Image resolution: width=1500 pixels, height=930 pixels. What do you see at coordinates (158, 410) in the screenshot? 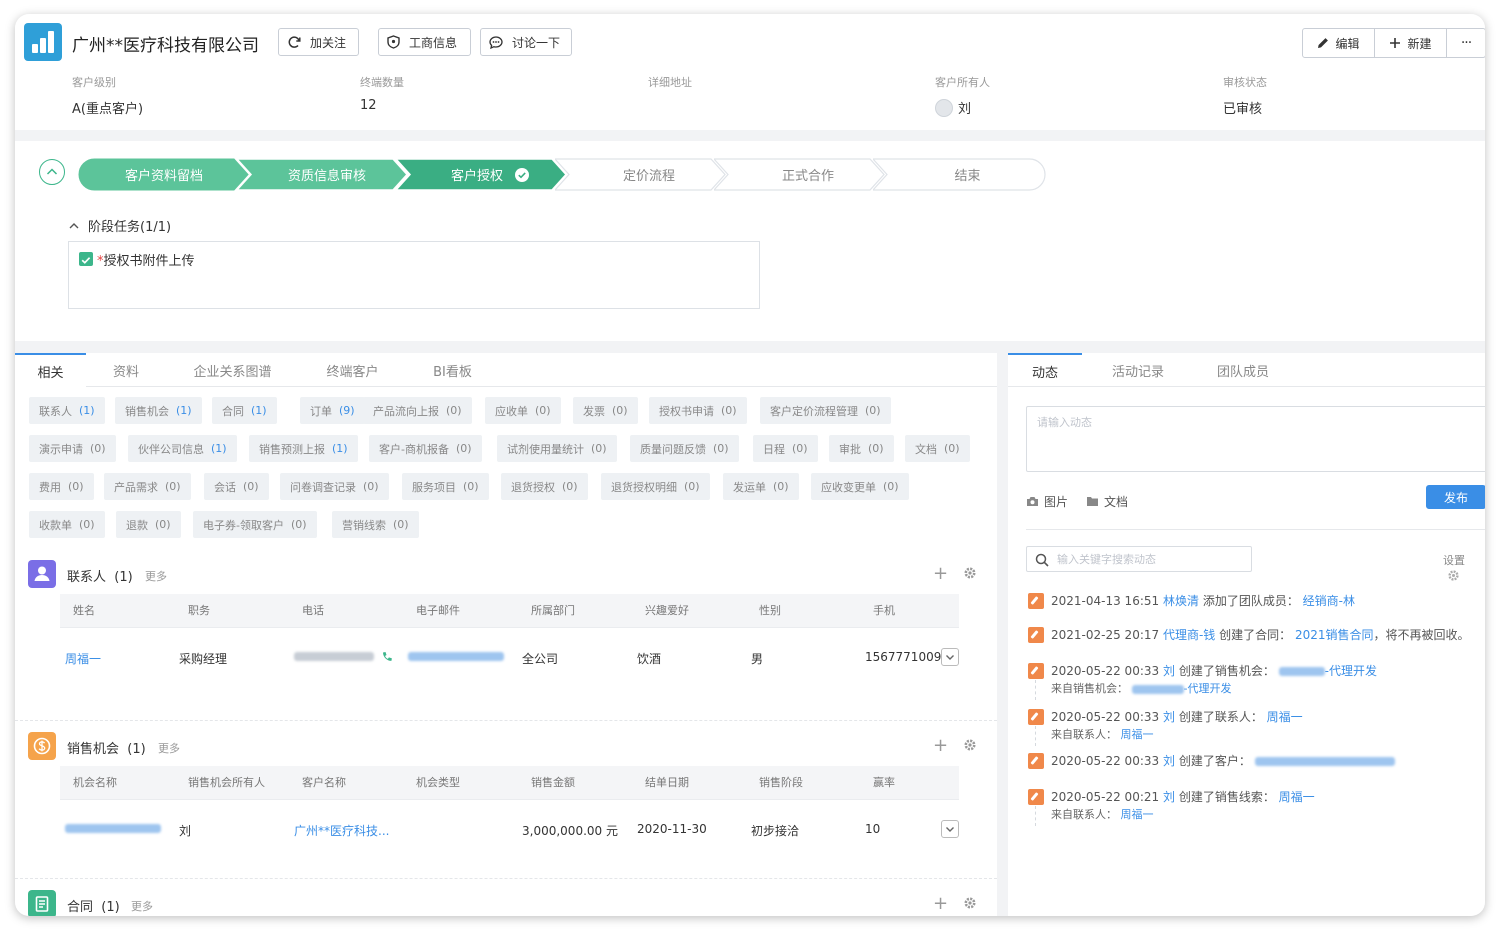
I see `related-chip: 销售机会 (1)` at bounding box center [158, 410].